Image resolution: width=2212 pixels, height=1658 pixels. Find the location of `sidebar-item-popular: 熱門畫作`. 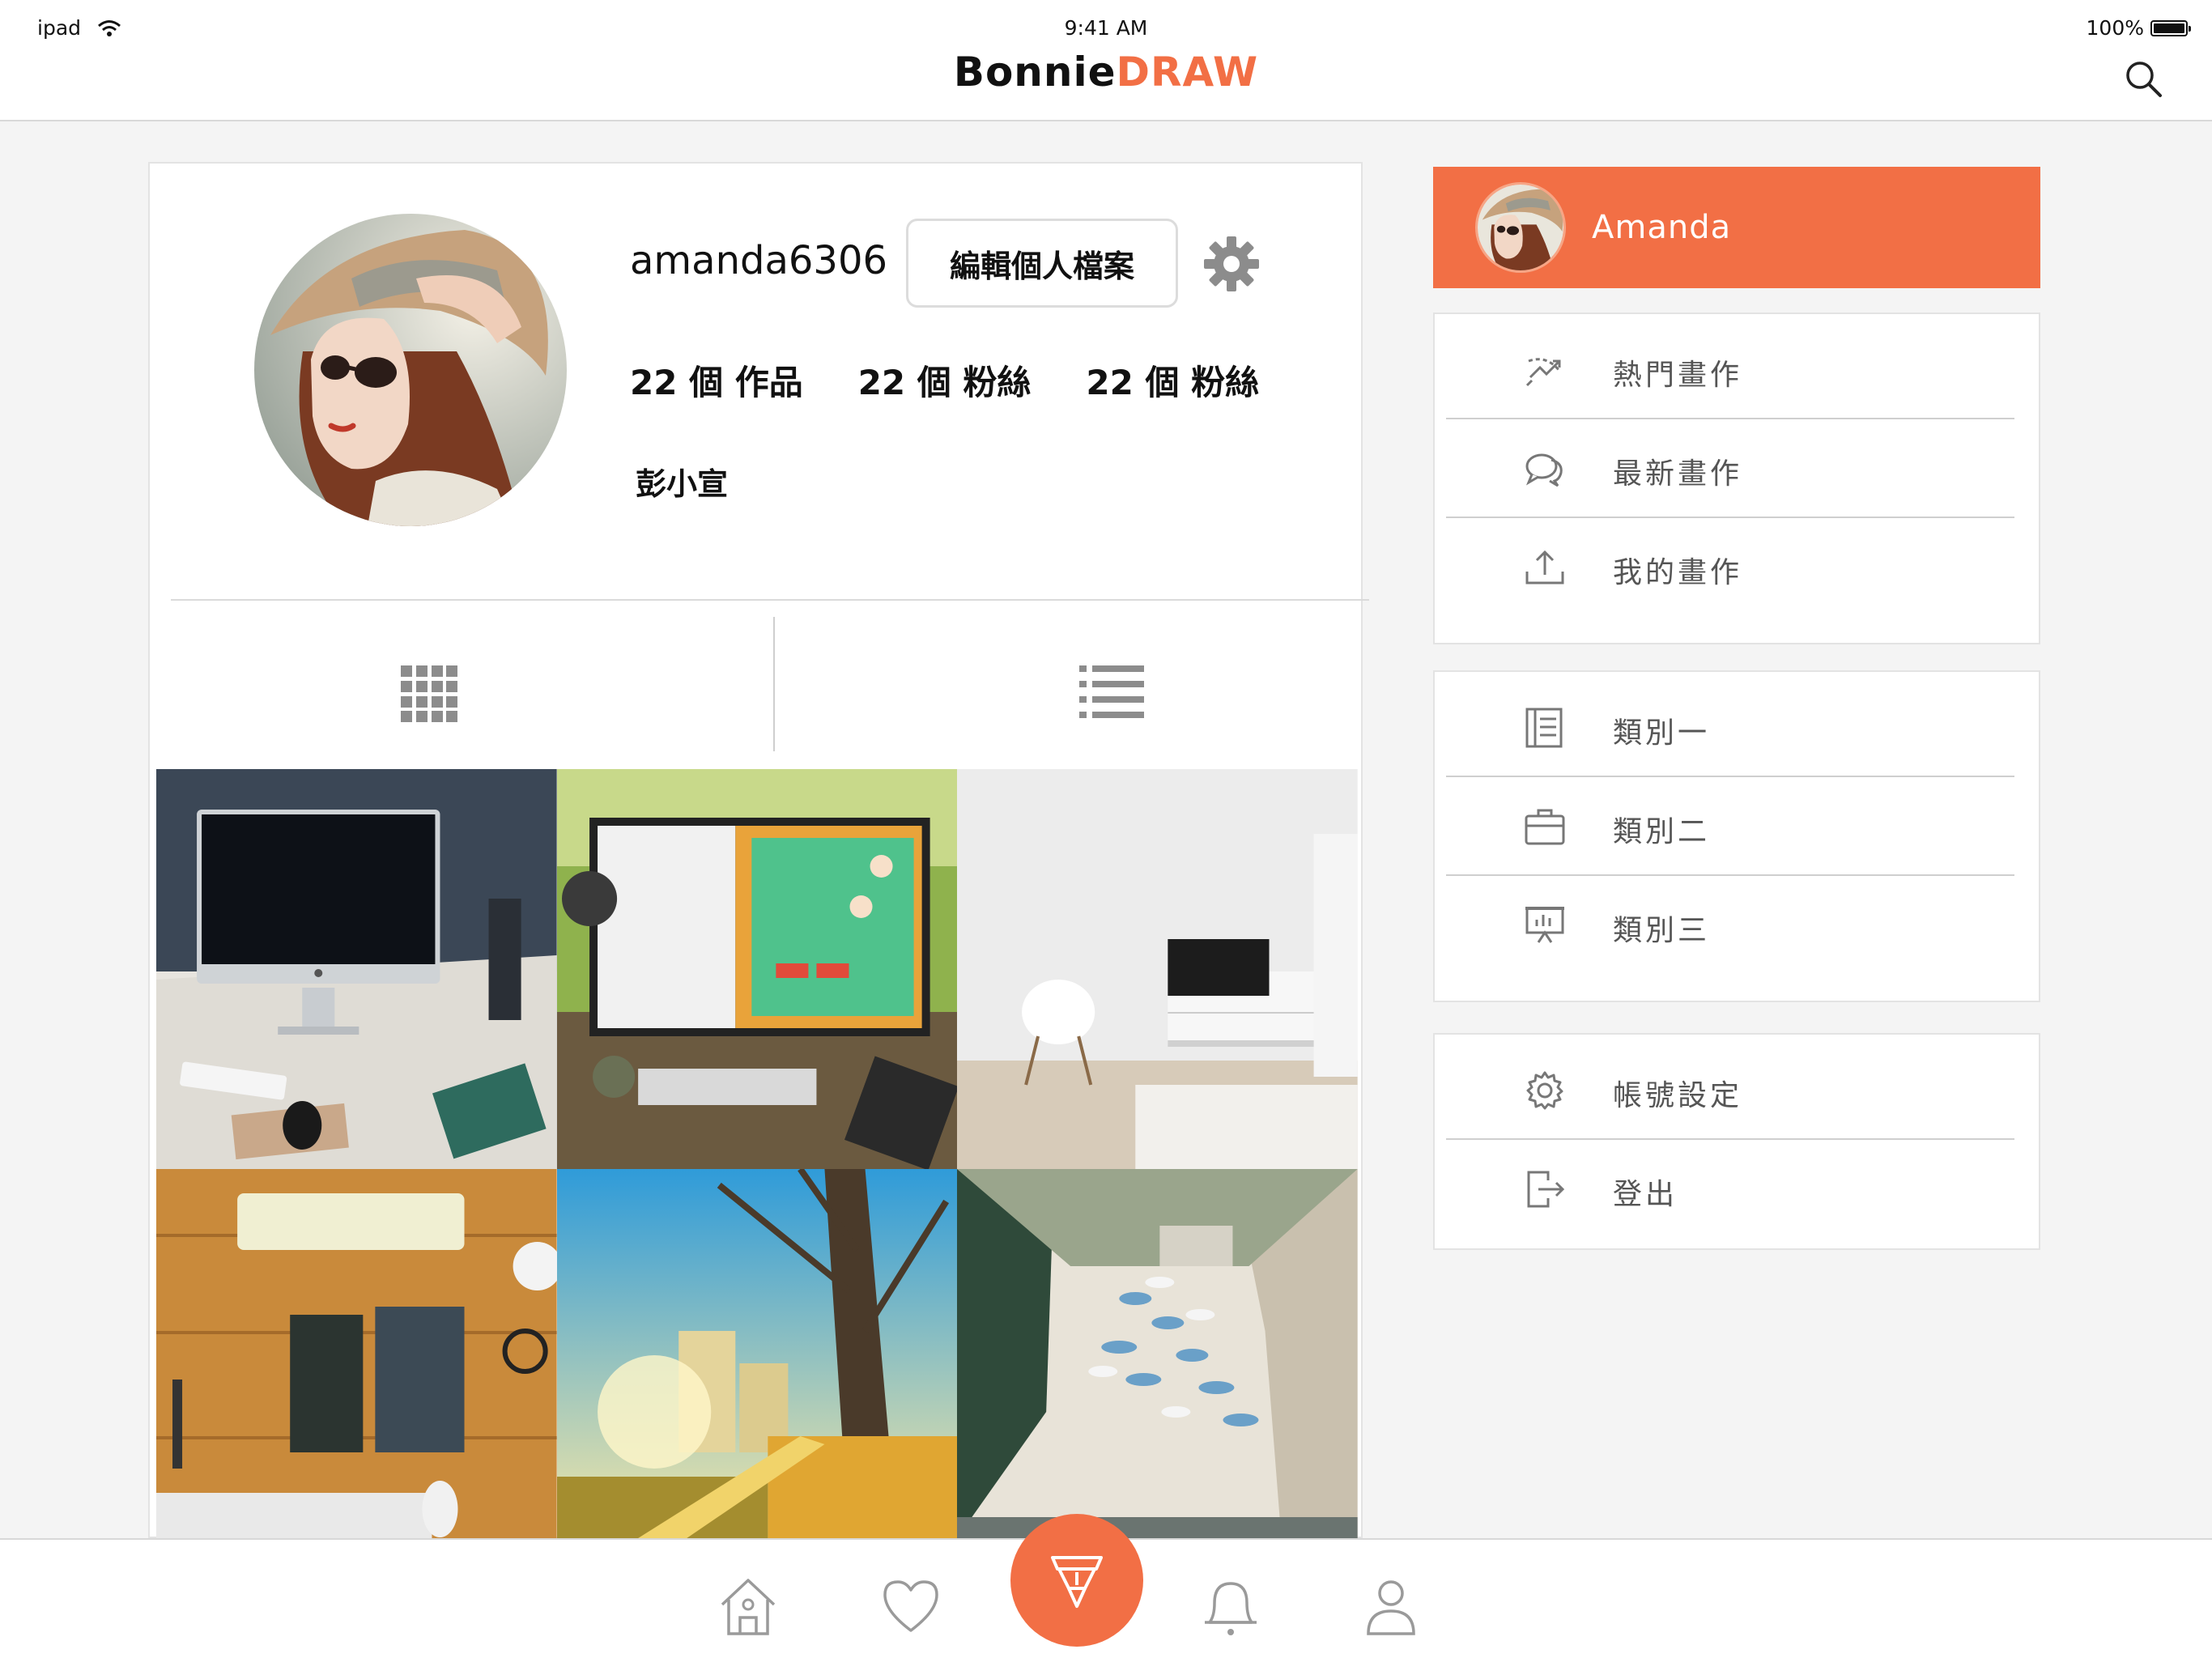

sidebar-item-popular: 熱門畫作 is located at coordinates (1737, 369).